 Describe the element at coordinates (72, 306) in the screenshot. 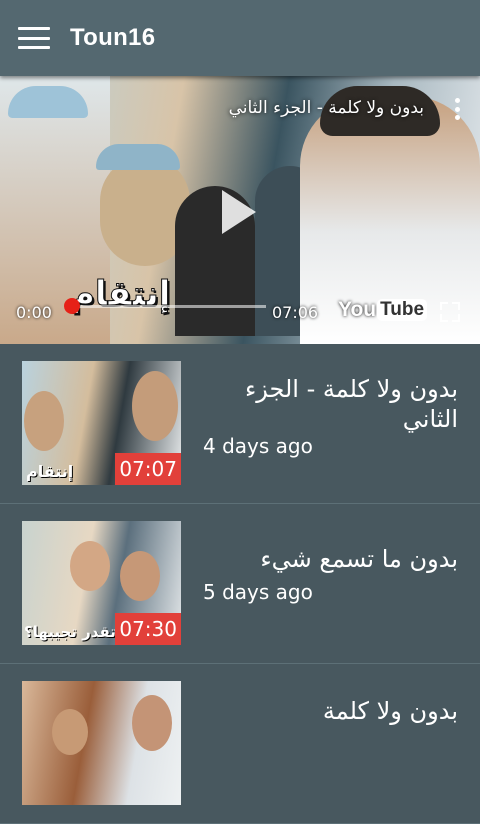

I see `seek-handle` at that location.